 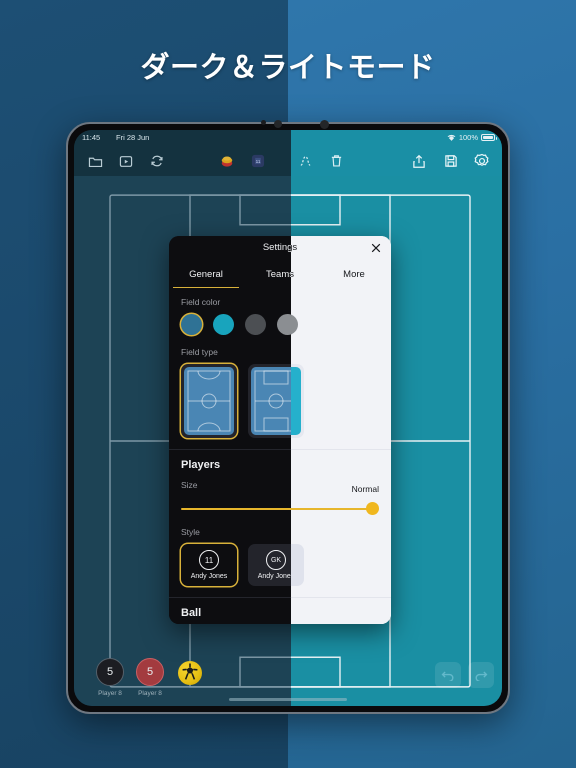 What do you see at coordinates (336, 161) in the screenshot?
I see `trash-icon` at bounding box center [336, 161].